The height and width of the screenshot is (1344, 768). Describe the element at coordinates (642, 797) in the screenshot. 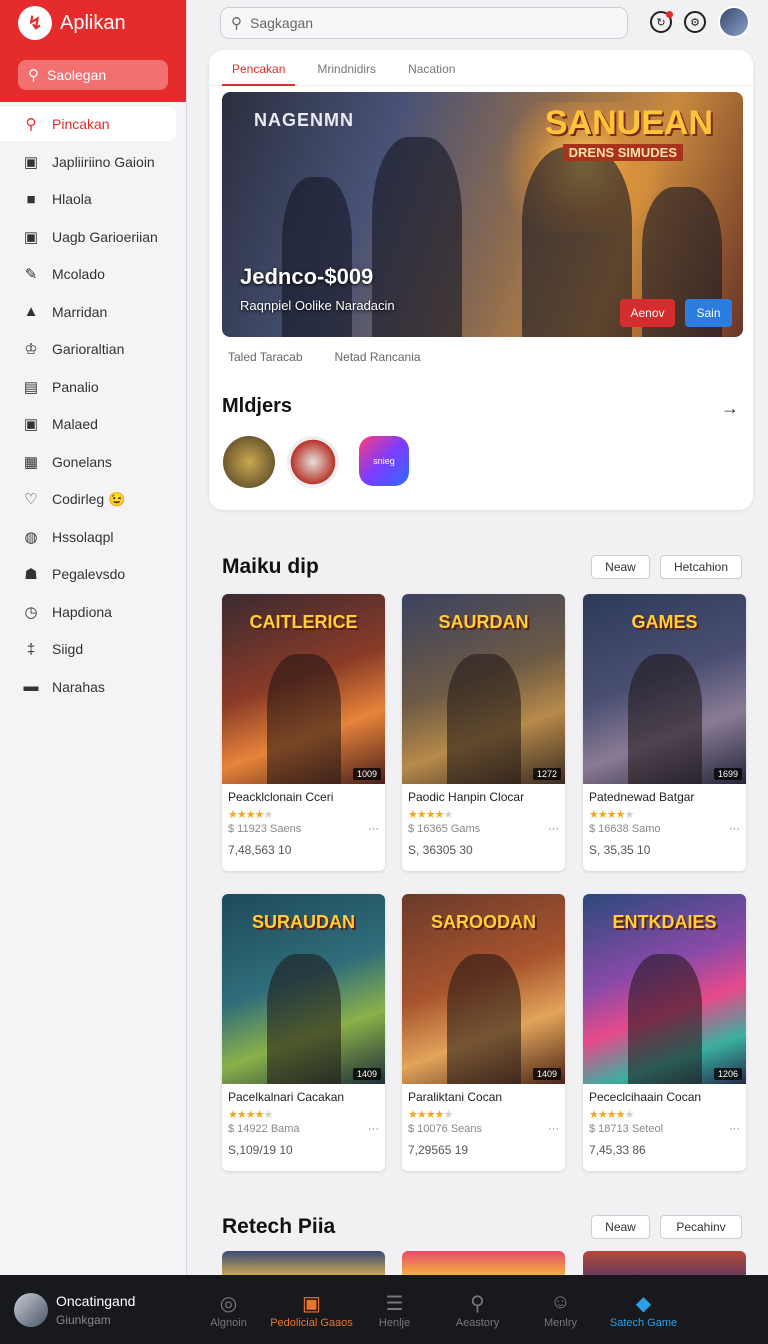

I see `game-name: Patednewad Batgar` at that location.